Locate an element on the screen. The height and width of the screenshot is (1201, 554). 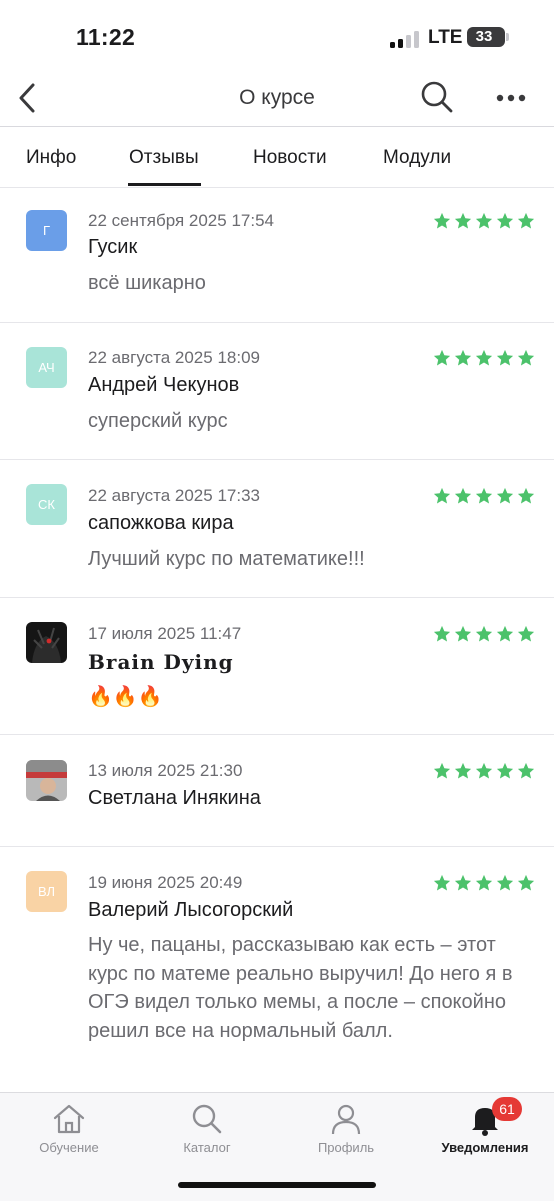
nav-bar: О курсе is located at coordinates (277, 98).